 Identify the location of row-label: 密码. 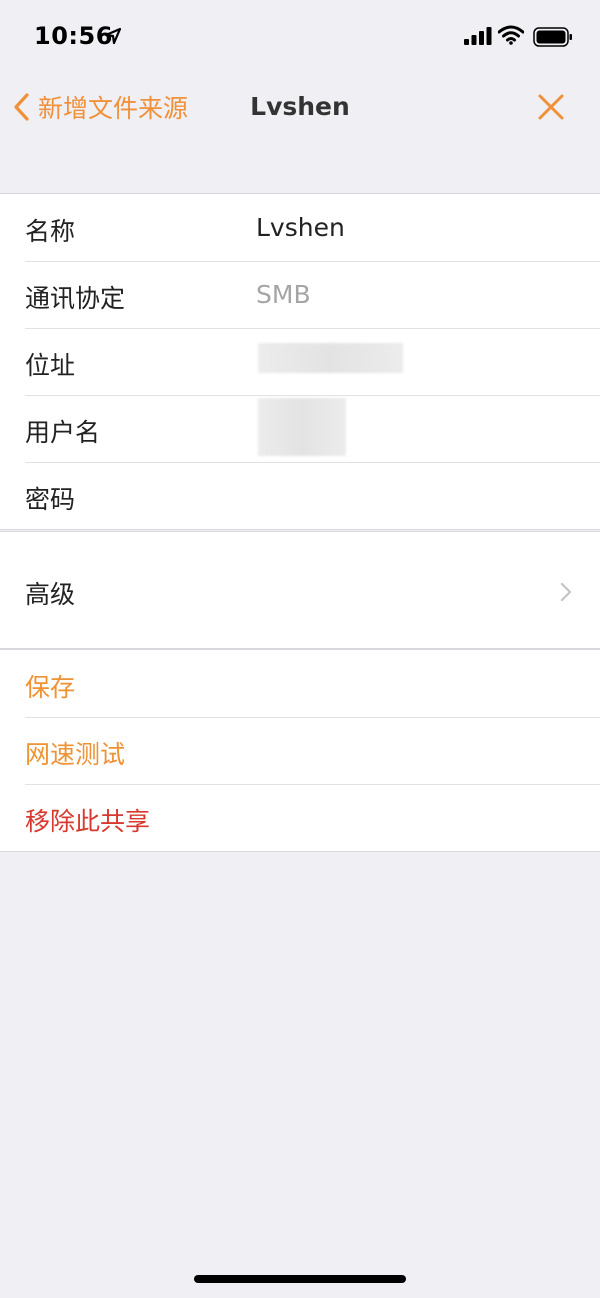
(50, 499).